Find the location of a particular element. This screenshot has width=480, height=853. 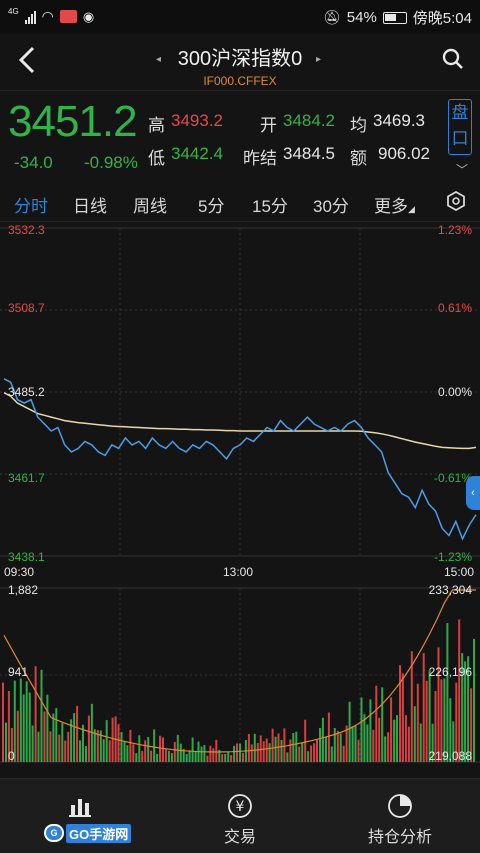

clock: 傍晚5:04 is located at coordinates (442, 18).